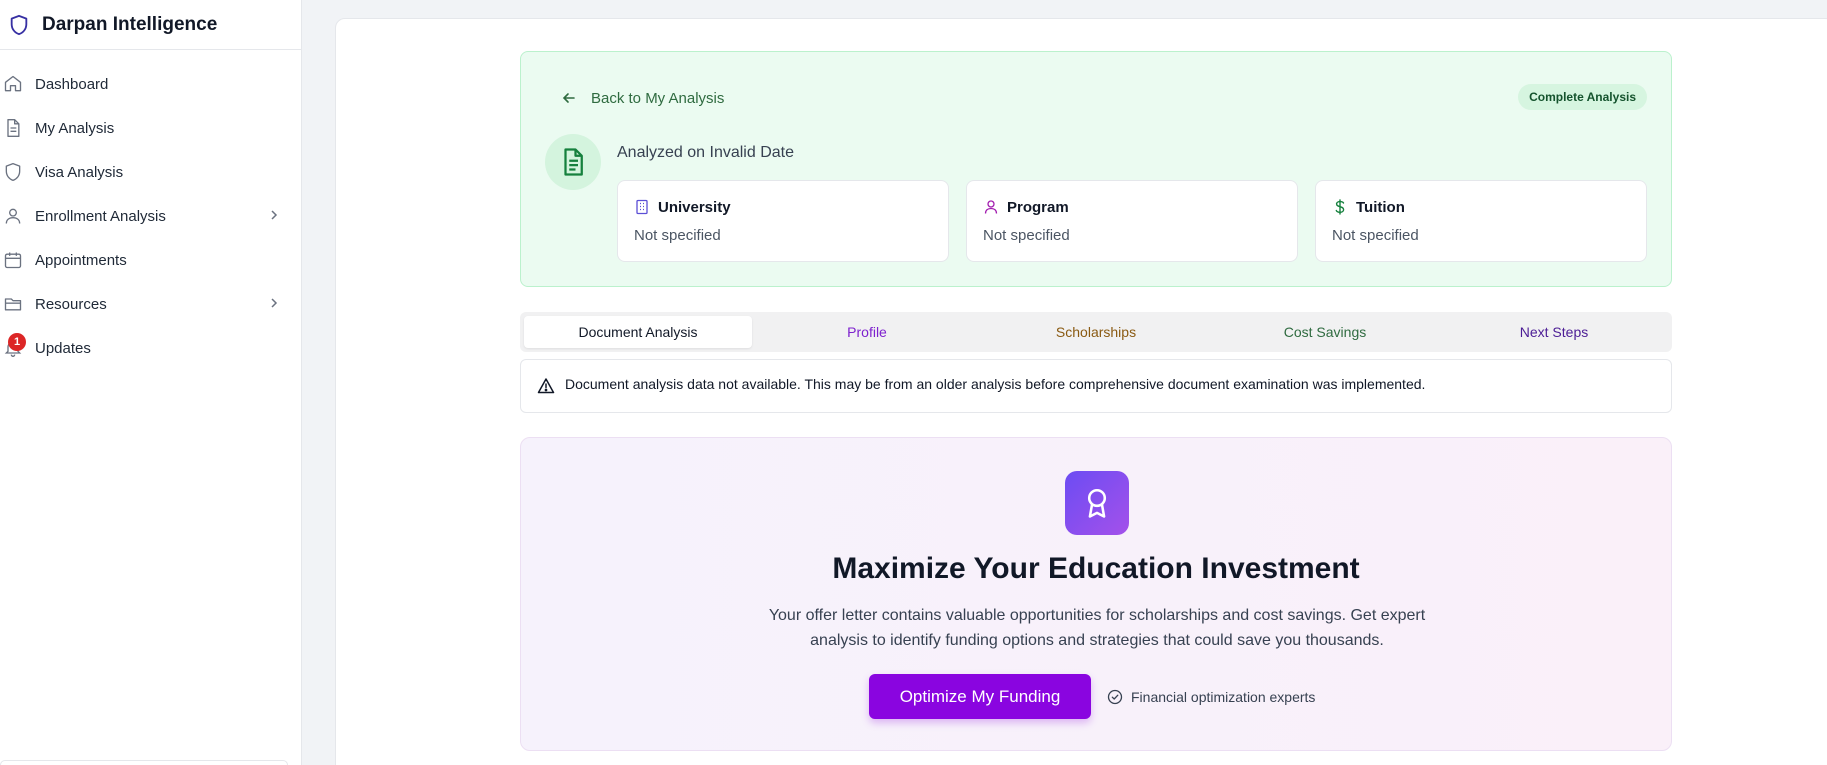 The image size is (1827, 765). What do you see at coordinates (1223, 697) in the screenshot?
I see `promo-note-text: Financial optimization experts` at bounding box center [1223, 697].